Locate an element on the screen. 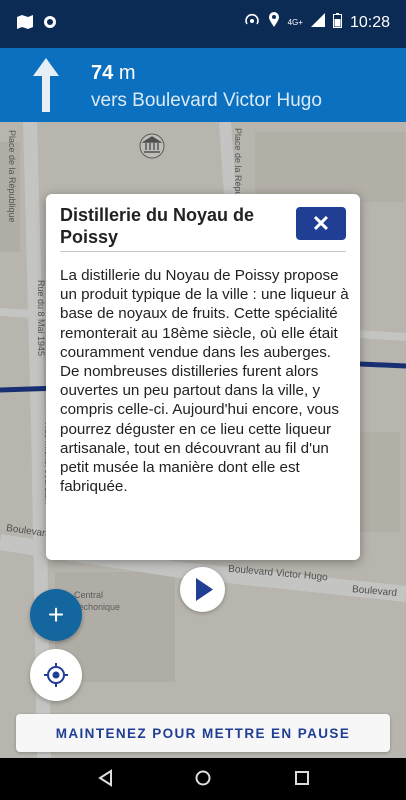  add-button: + is located at coordinates (56, 615).